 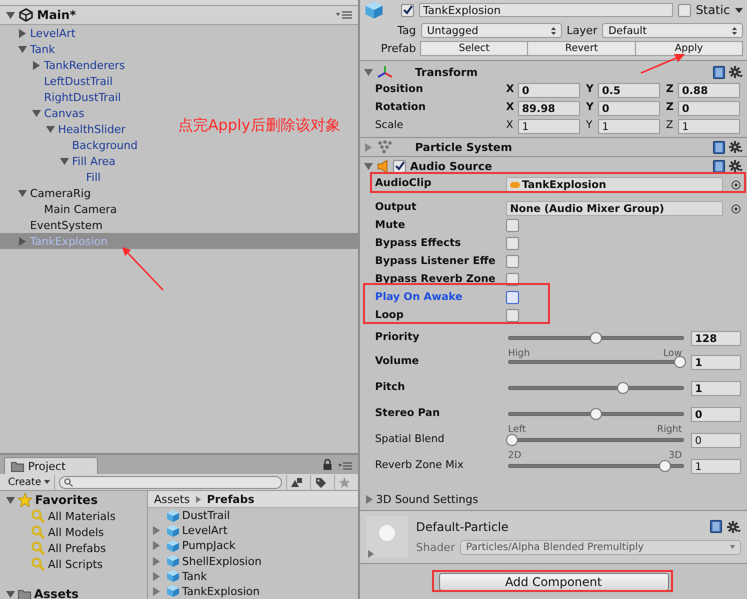 What do you see at coordinates (614, 208) in the screenshot?
I see `object-field: None (Audio Mixer Group)` at bounding box center [614, 208].